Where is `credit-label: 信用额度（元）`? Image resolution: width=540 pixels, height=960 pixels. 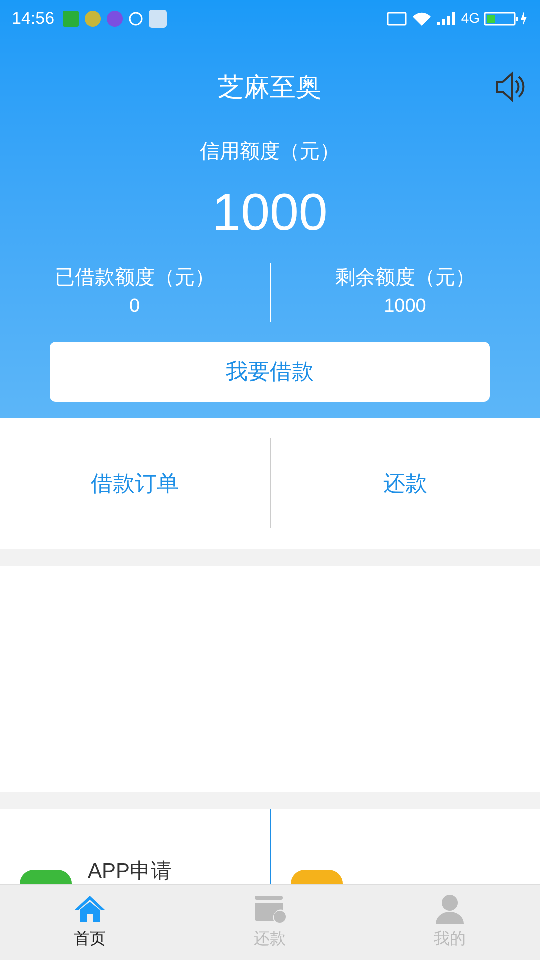 credit-label: 信用额度（元） is located at coordinates (270, 152).